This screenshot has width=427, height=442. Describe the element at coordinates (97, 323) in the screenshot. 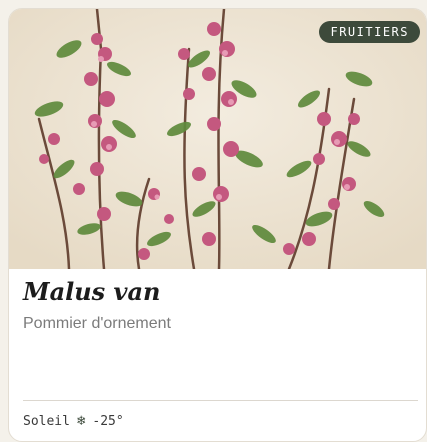

I see `plant-common-name: Pommier d'ornement` at that location.